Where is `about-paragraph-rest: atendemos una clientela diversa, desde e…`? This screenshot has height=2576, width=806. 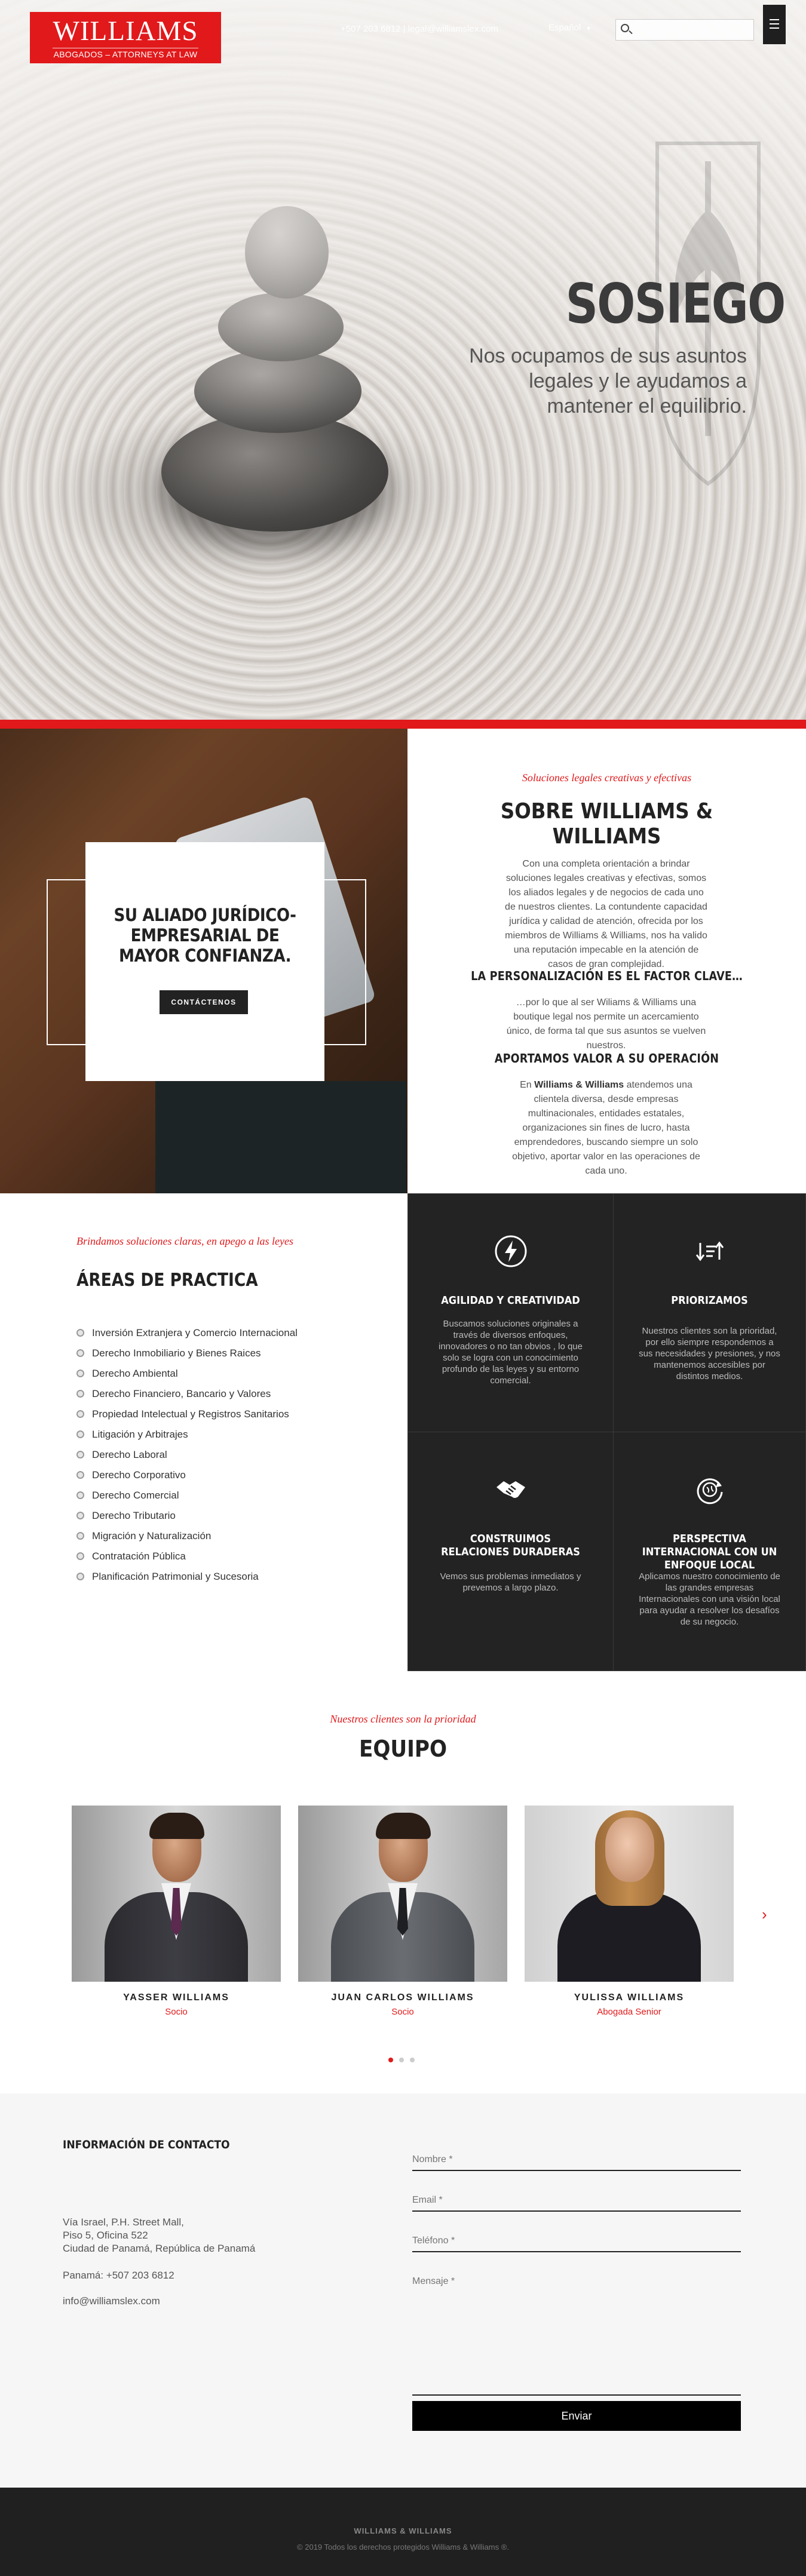 about-paragraph-rest: atendemos una clientela diversa, desde e… is located at coordinates (606, 1128).